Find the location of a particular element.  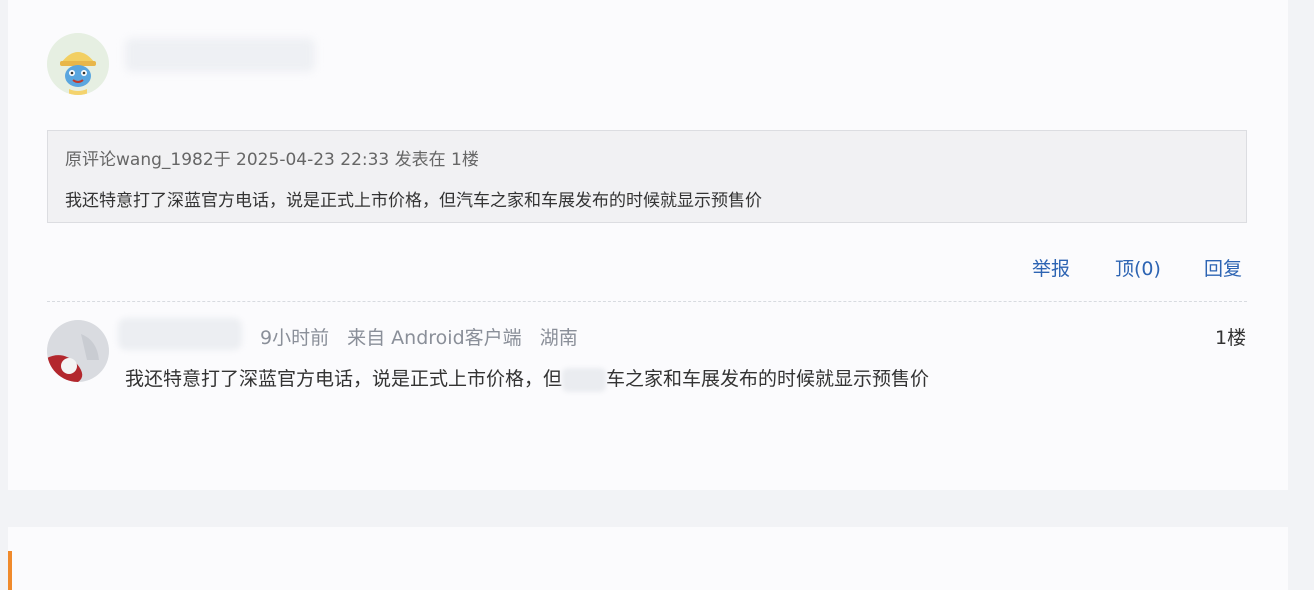

reply-time: 9小时前 is located at coordinates (295, 338).